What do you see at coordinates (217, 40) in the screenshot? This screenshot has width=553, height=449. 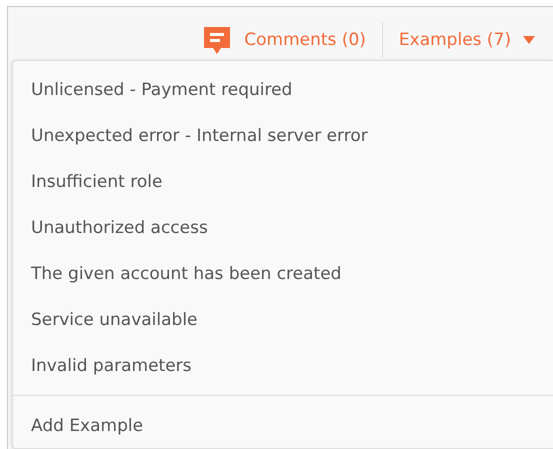 I see `comment-icon` at bounding box center [217, 40].